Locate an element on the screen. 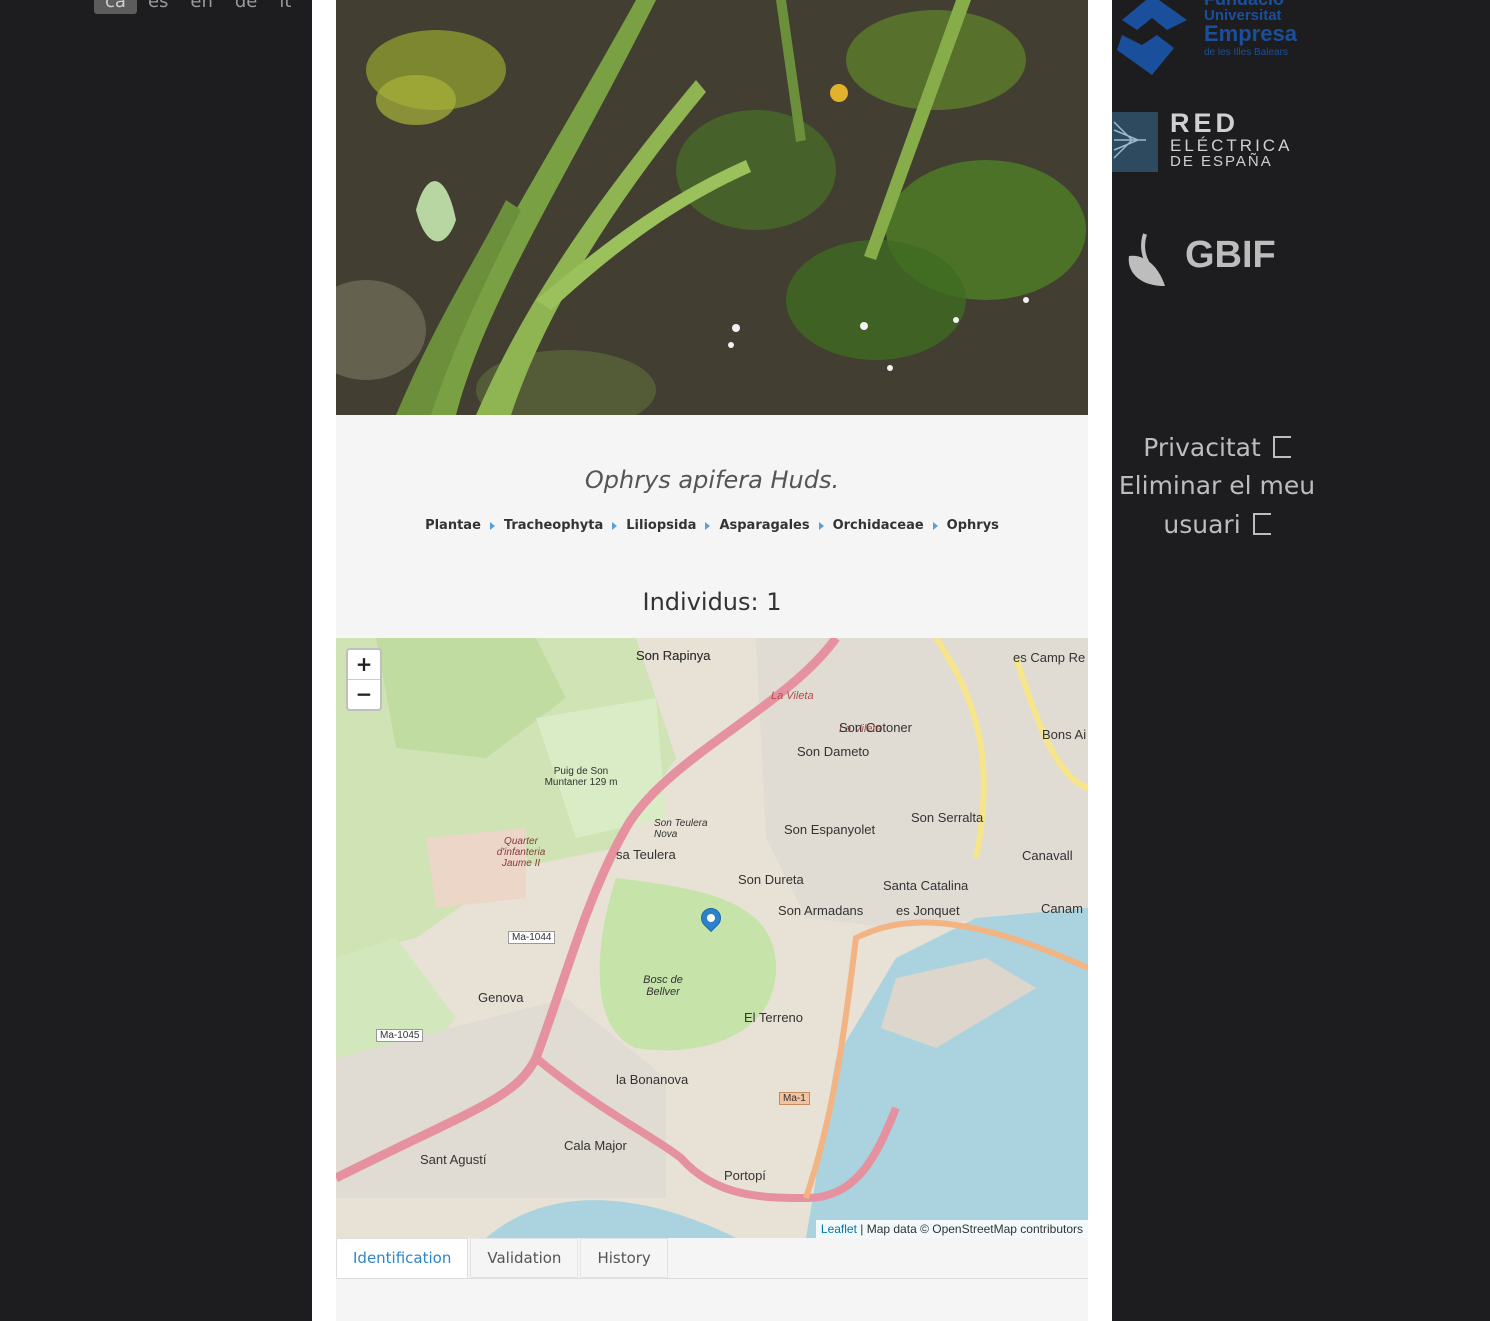 The width and height of the screenshot is (1490, 1321). map-label: Son Dureta is located at coordinates (771, 879).